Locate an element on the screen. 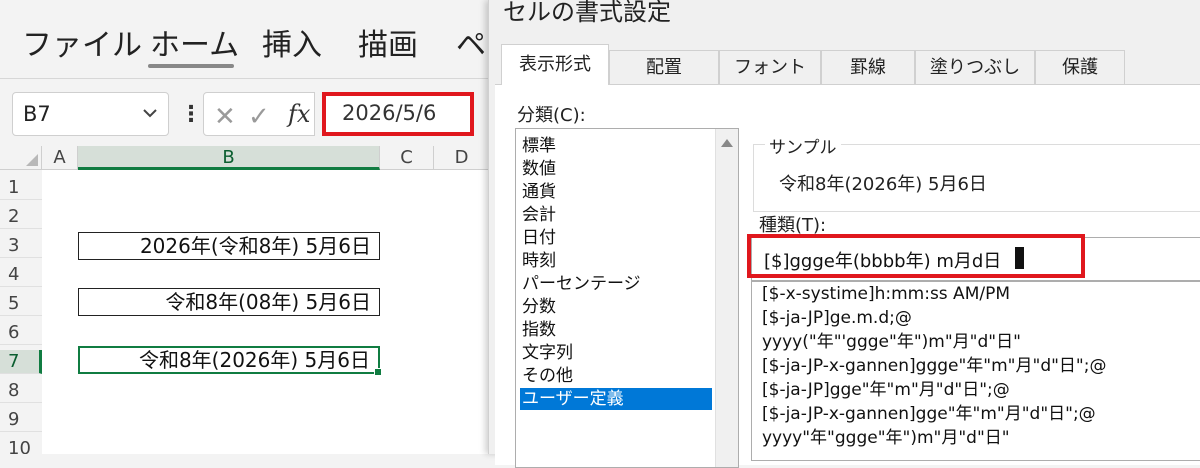 The width and height of the screenshot is (1200, 468). format-item: [$-ja-JP]gge"年"m"月"d"日";@ is located at coordinates (886, 390).